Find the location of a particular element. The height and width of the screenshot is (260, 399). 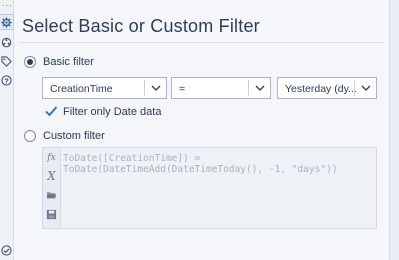

custom-filter-radio is located at coordinates (30, 136).